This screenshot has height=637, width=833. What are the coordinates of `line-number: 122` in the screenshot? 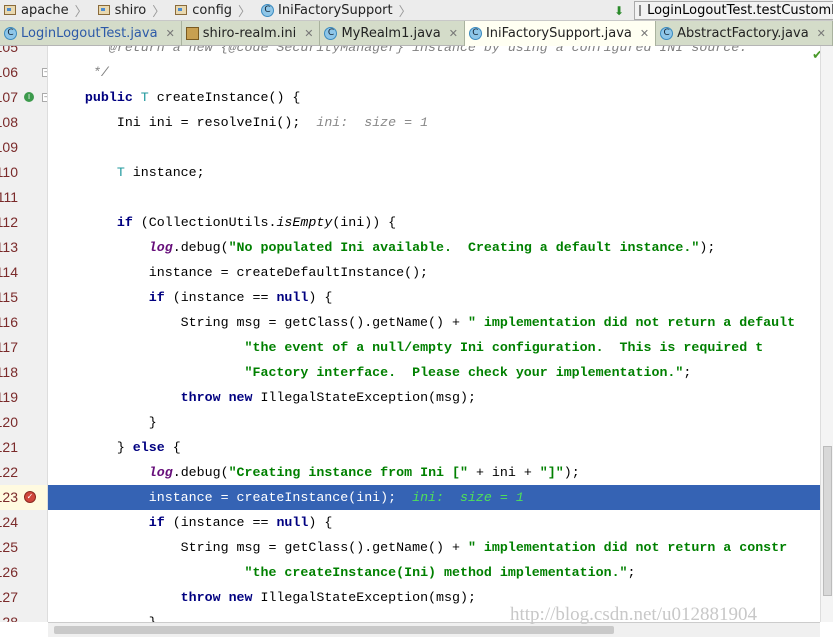 It's located at (9, 472).